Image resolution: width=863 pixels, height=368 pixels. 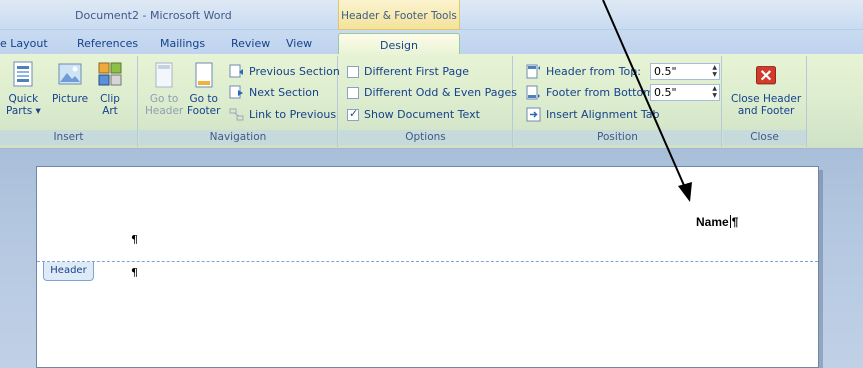 What do you see at coordinates (204, 111) in the screenshot?
I see `go-to-footer-label-2: Footer` at bounding box center [204, 111].